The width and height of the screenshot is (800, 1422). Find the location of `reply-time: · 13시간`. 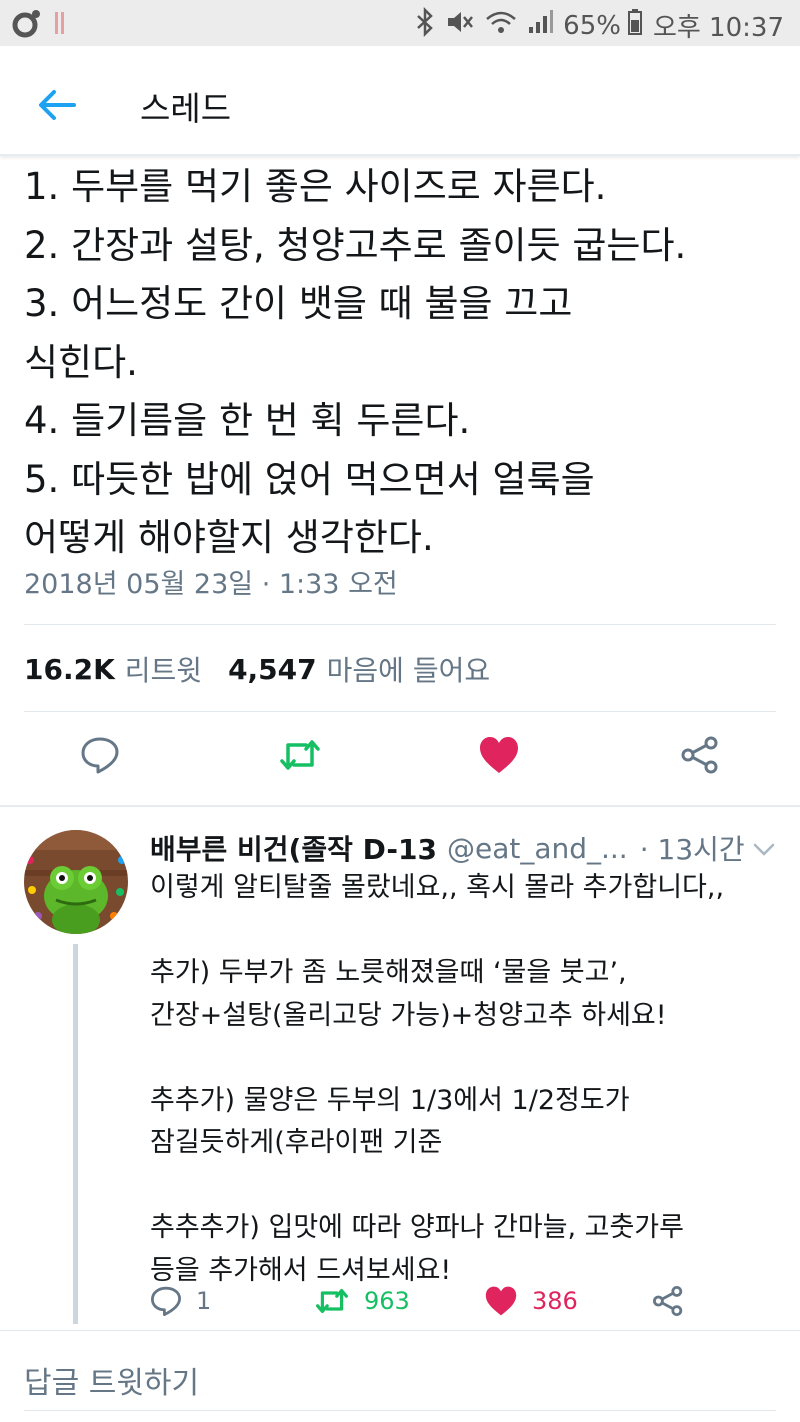

reply-time: · 13시간 is located at coordinates (692, 849).